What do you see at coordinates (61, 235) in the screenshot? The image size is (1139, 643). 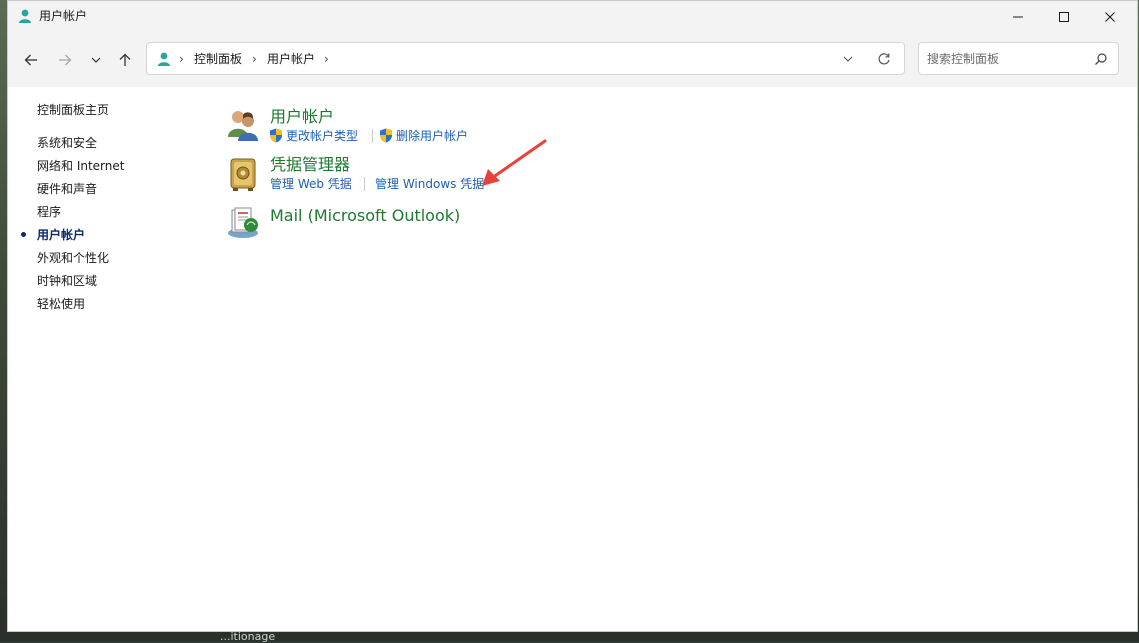 I see `sidebar-item-user-accounts: 用户帐户` at bounding box center [61, 235].